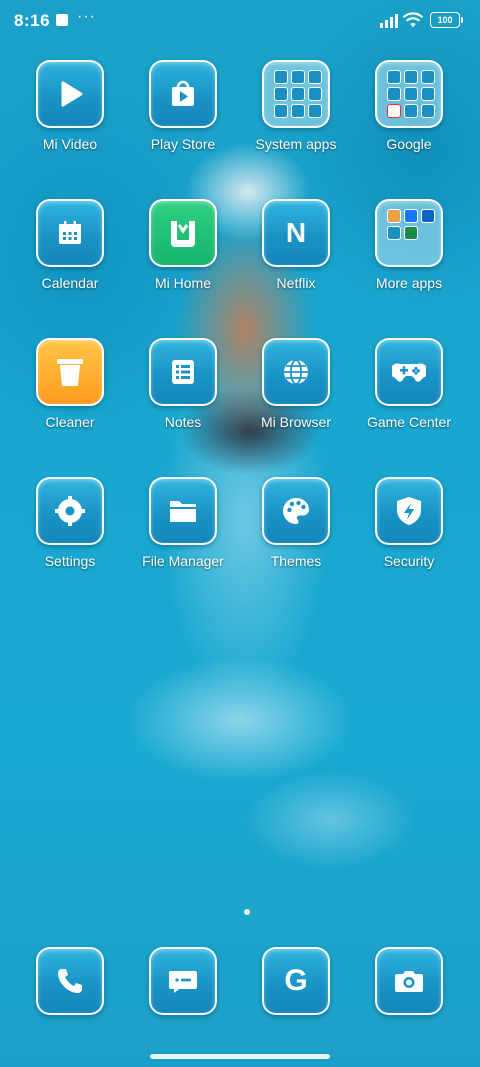  Describe the element at coordinates (240, 21) in the screenshot. I see `status-bar: 8:16 ··· 100` at that location.